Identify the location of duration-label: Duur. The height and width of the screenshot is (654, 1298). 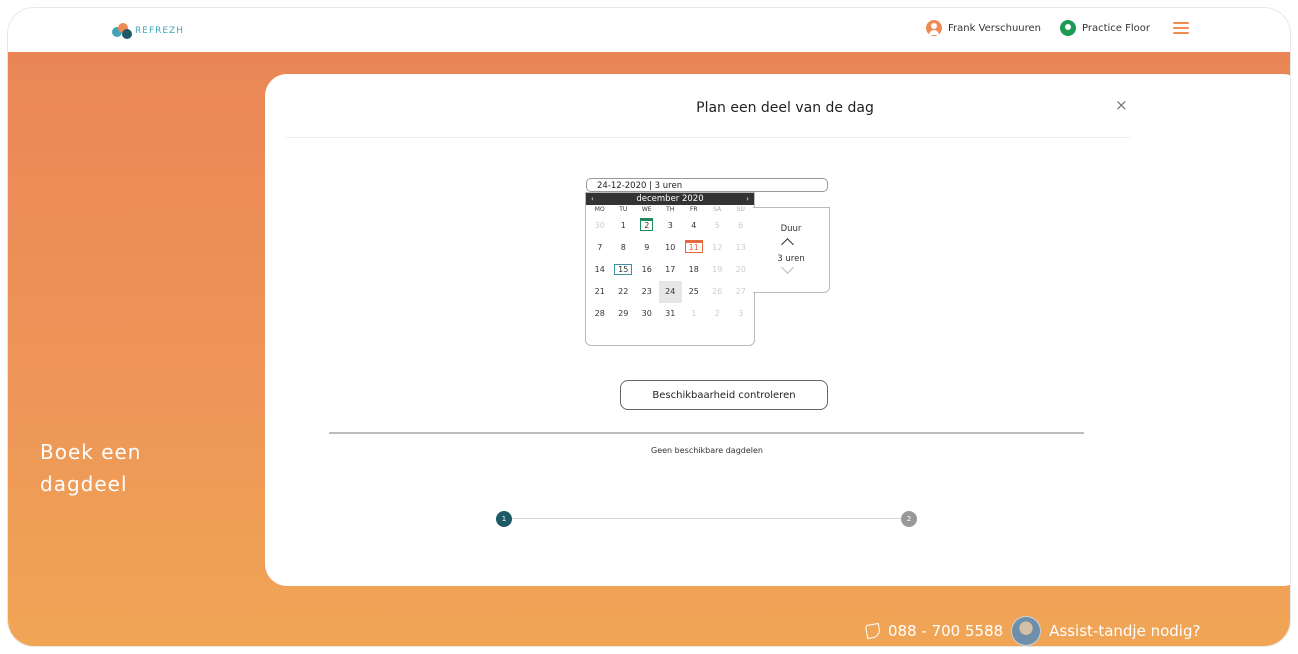
(791, 229).